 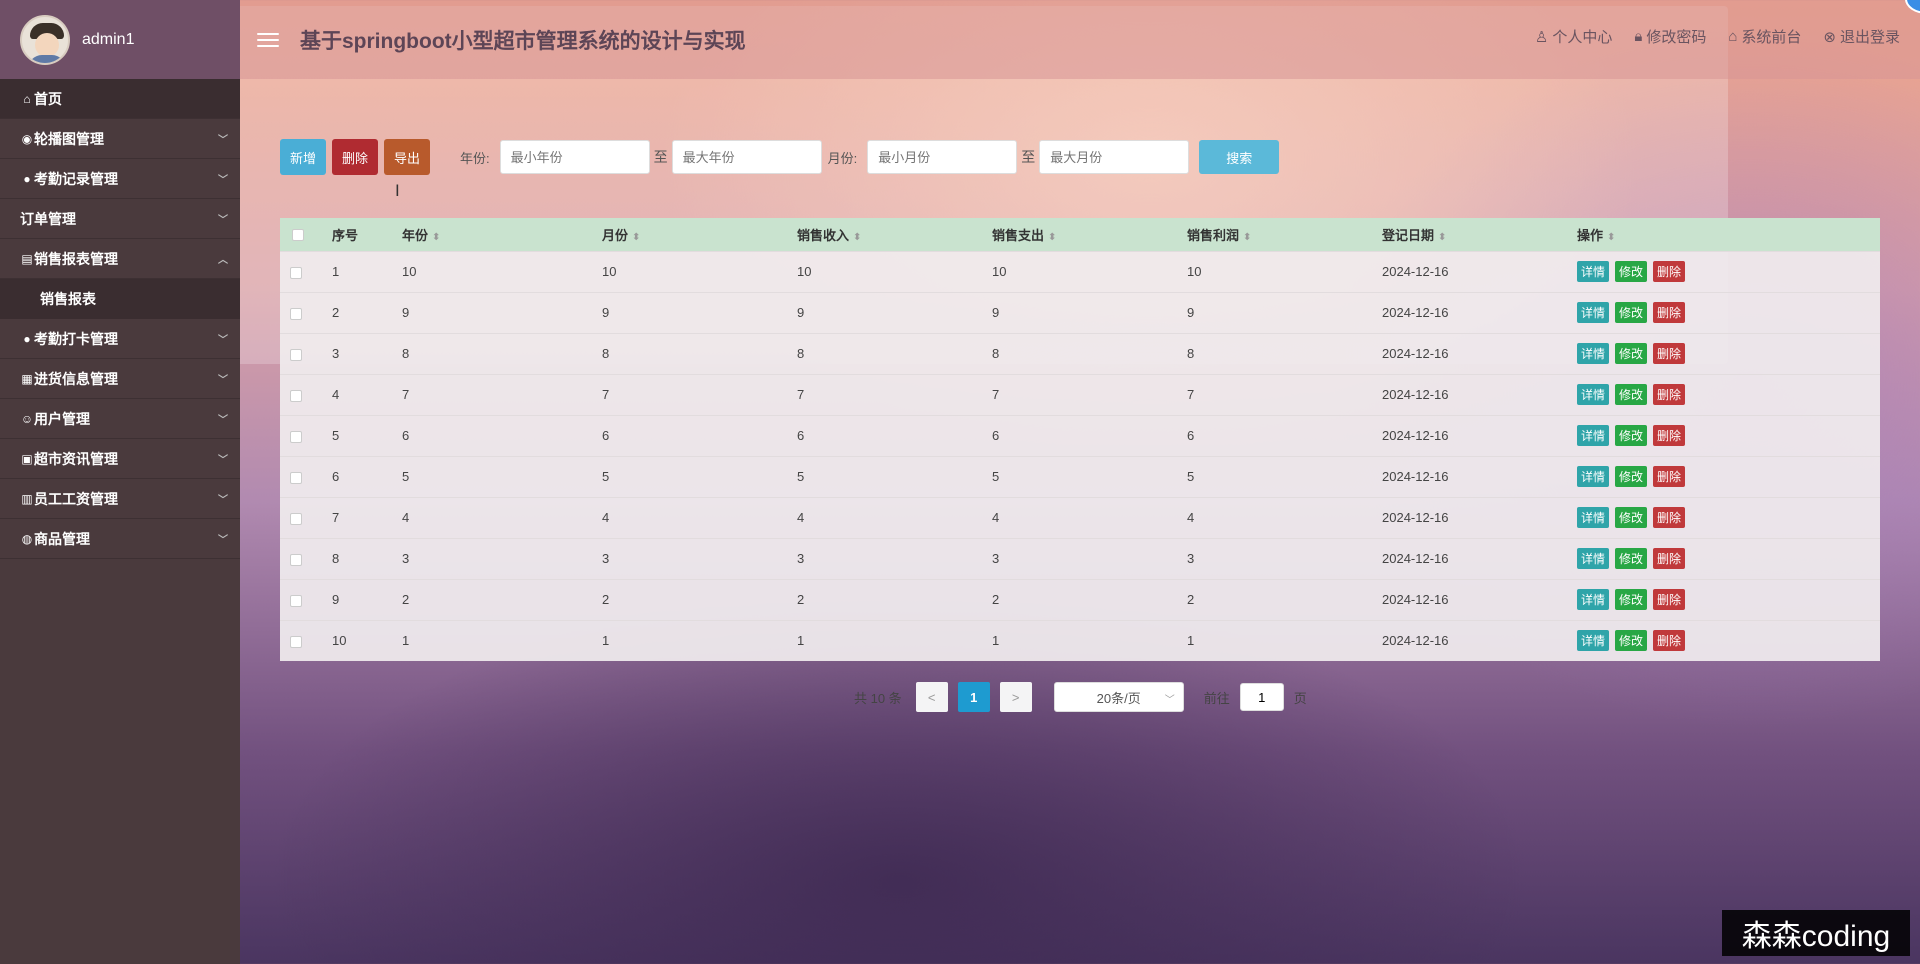 What do you see at coordinates (1114, 157) in the screenshot?
I see `max-month-input` at bounding box center [1114, 157].